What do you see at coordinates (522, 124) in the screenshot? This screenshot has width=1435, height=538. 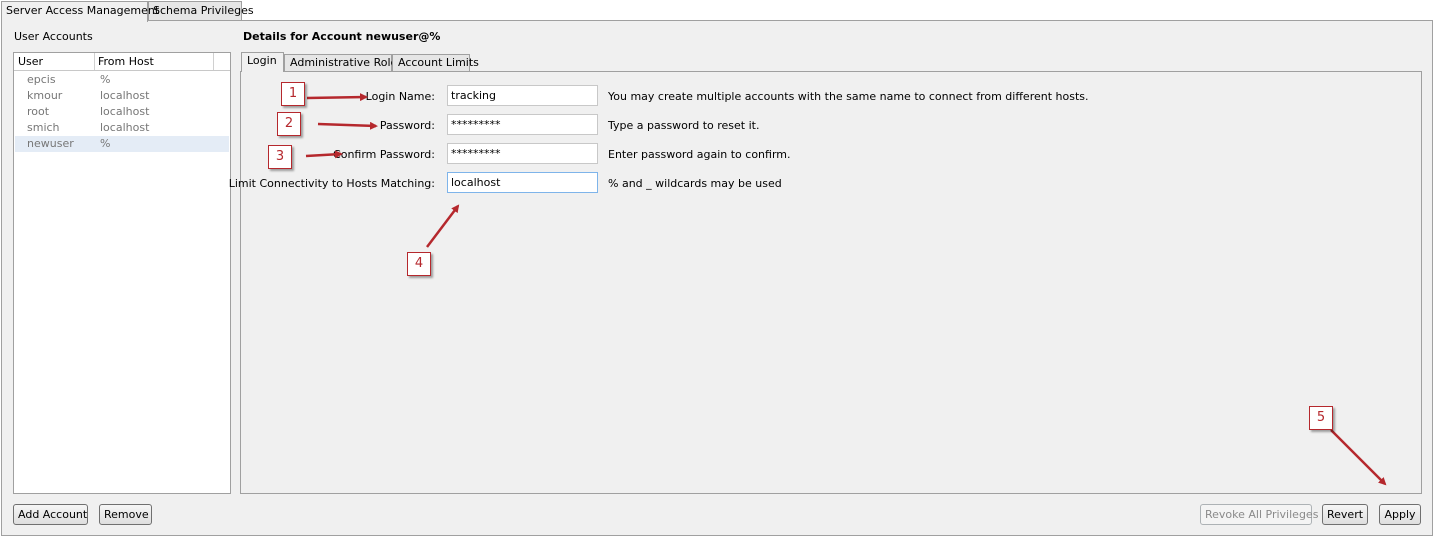 I see `password-field: *********` at bounding box center [522, 124].